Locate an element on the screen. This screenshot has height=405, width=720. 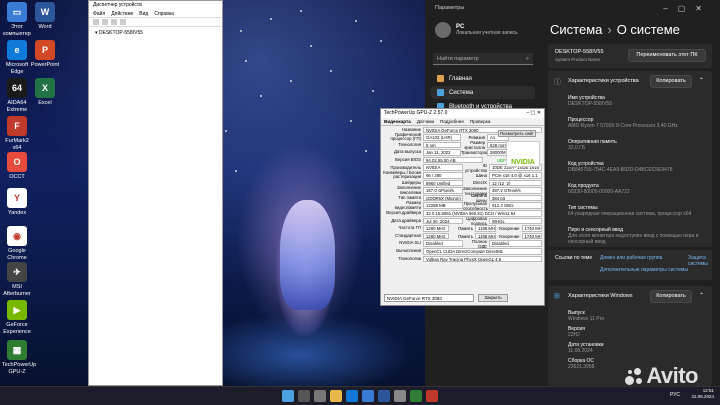
desktop-icon: P PowerPoint is located at coordinates (45, 54).